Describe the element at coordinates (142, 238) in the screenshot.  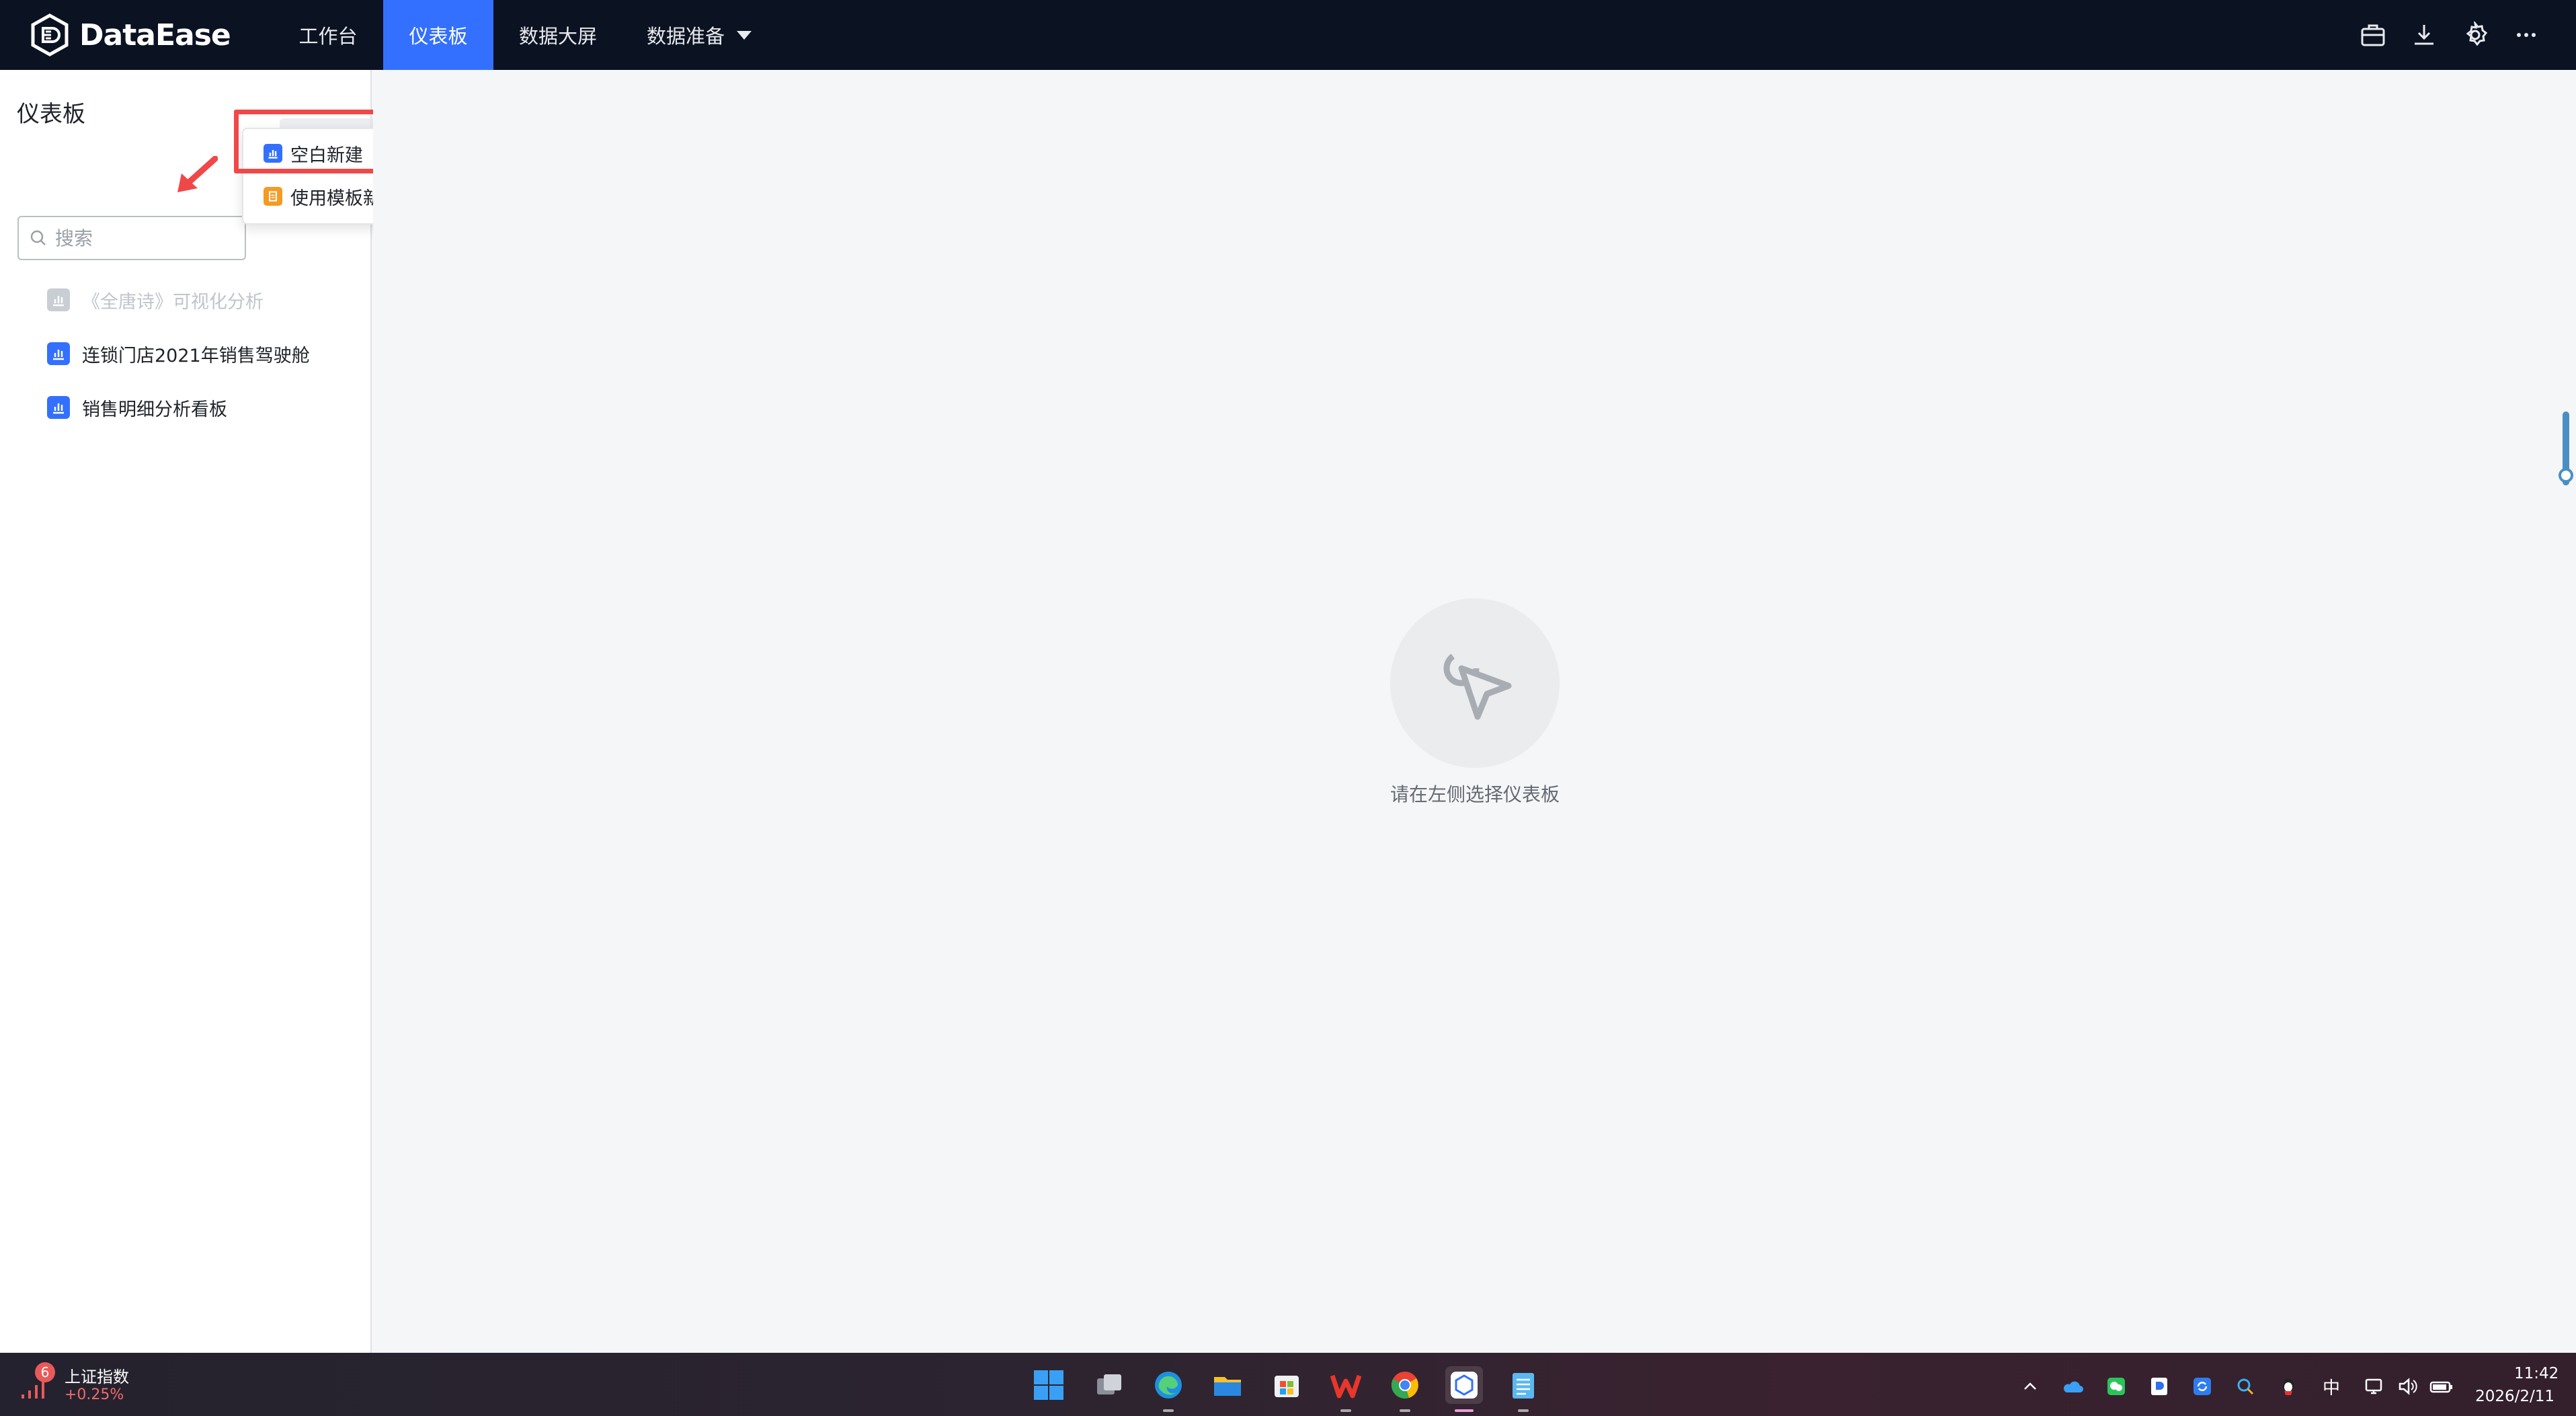
I see `search-input` at that location.